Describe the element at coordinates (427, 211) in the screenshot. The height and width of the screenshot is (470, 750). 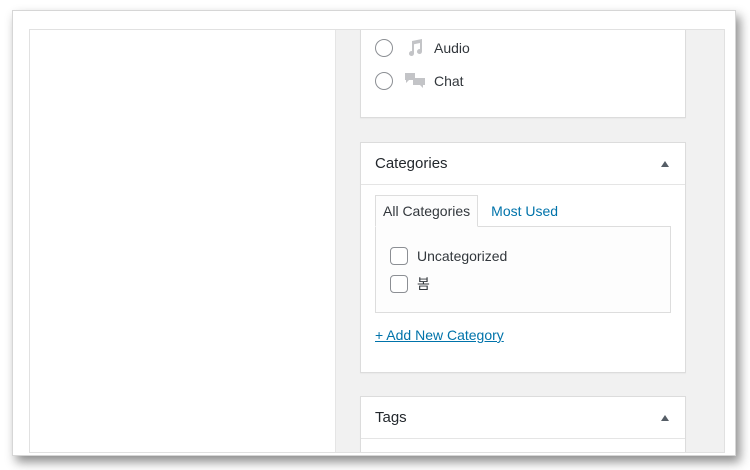
I see `tab-all-categories: All Categories` at that location.